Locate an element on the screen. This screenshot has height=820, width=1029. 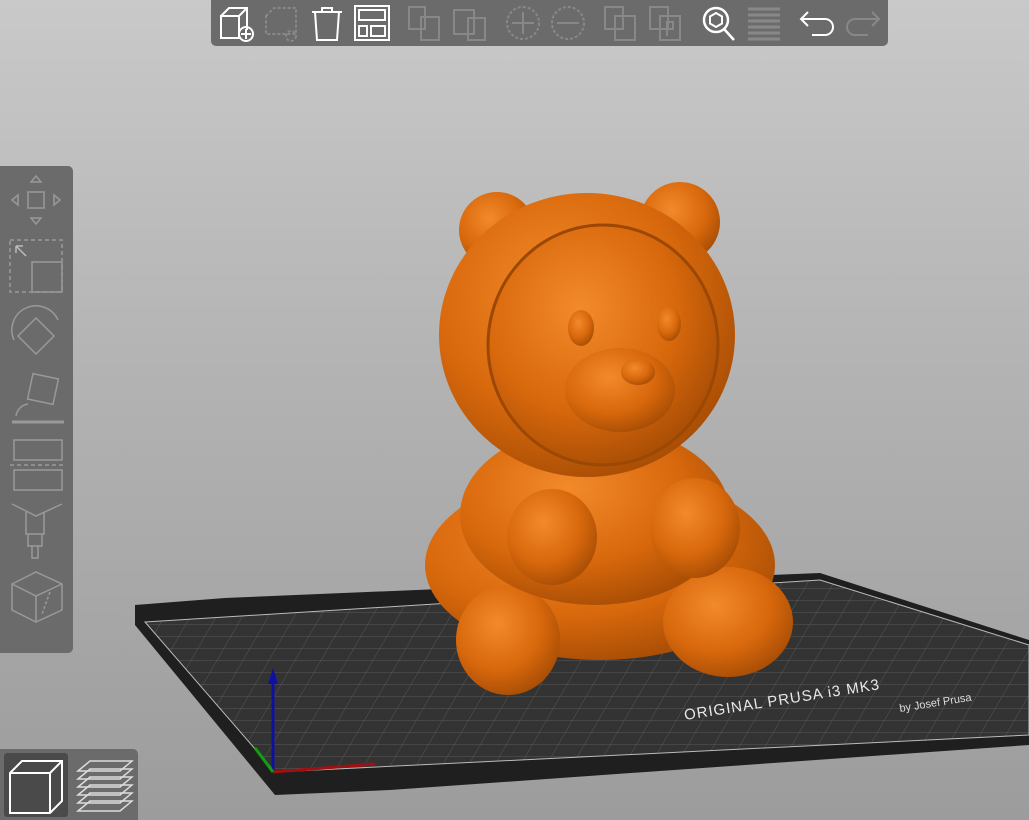
scale-button is located at coordinates (36, 266).